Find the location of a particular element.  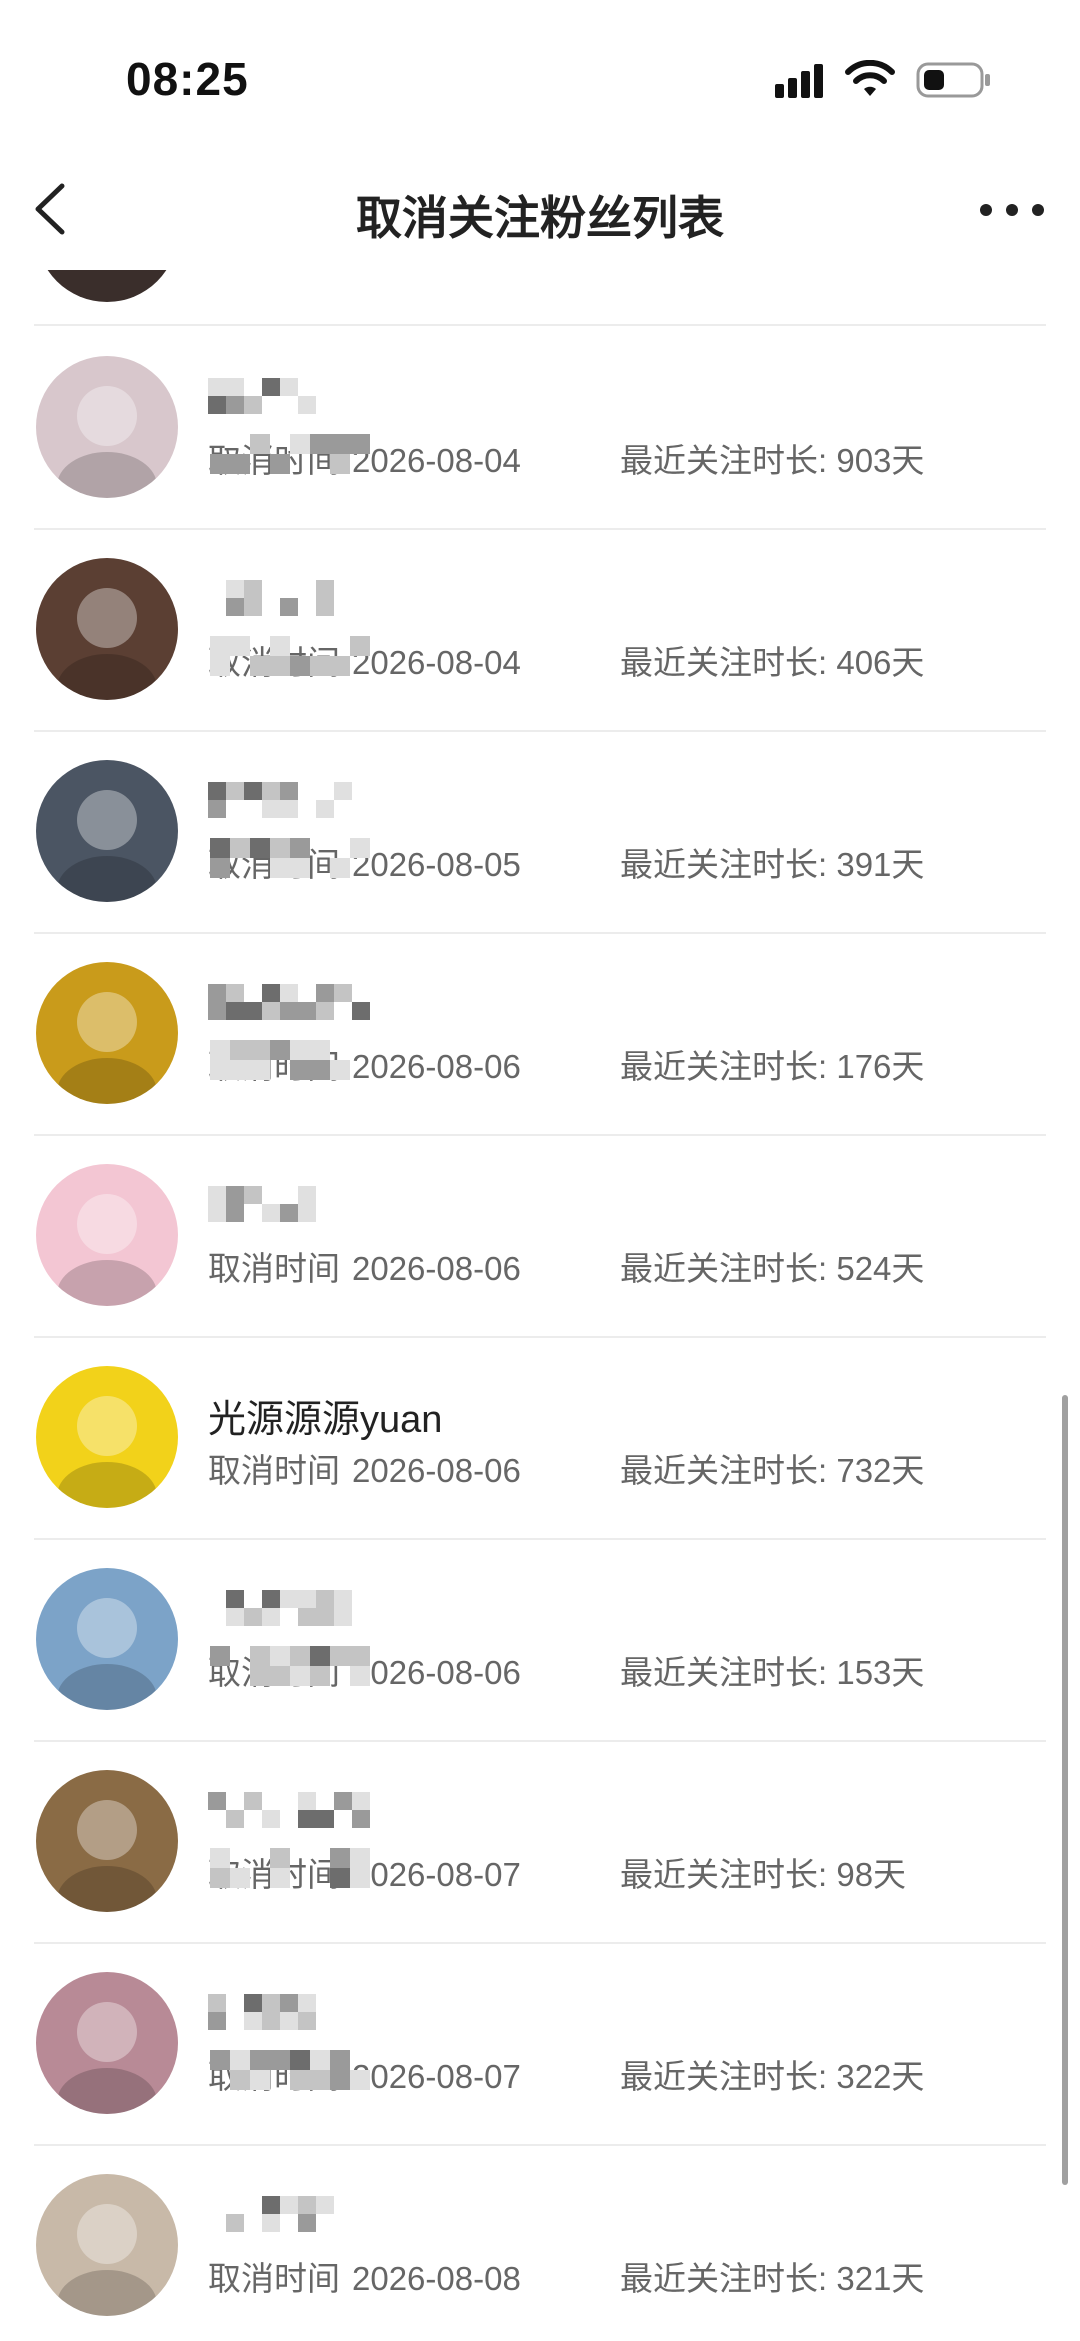

follow-duration: 最近关注时长: 98天 is located at coordinates (763, 1874).